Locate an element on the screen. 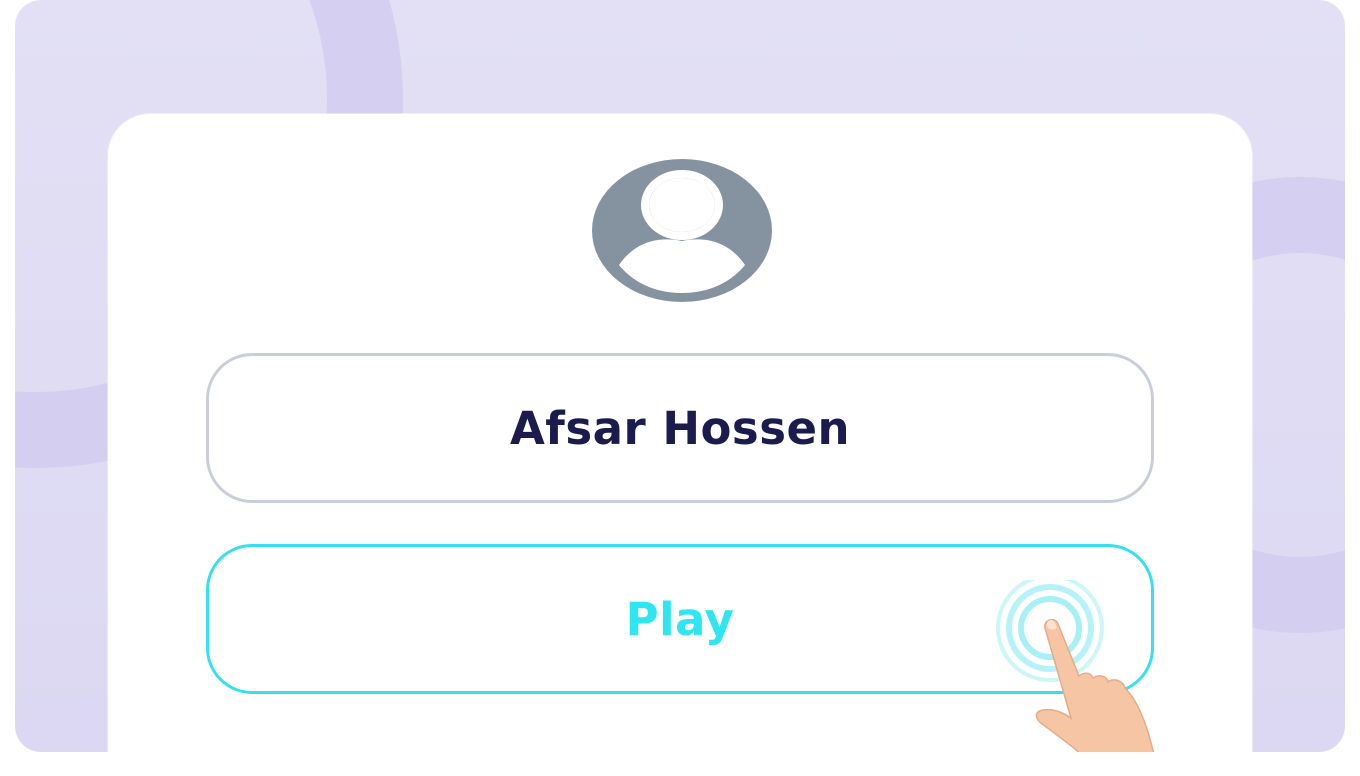 The image size is (1360, 776). user-avatar-icon is located at coordinates (682, 230).